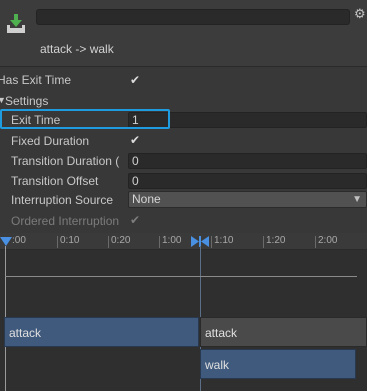  Describe the element at coordinates (283, 332) in the screenshot. I see `next-state-bar: attack` at that location.